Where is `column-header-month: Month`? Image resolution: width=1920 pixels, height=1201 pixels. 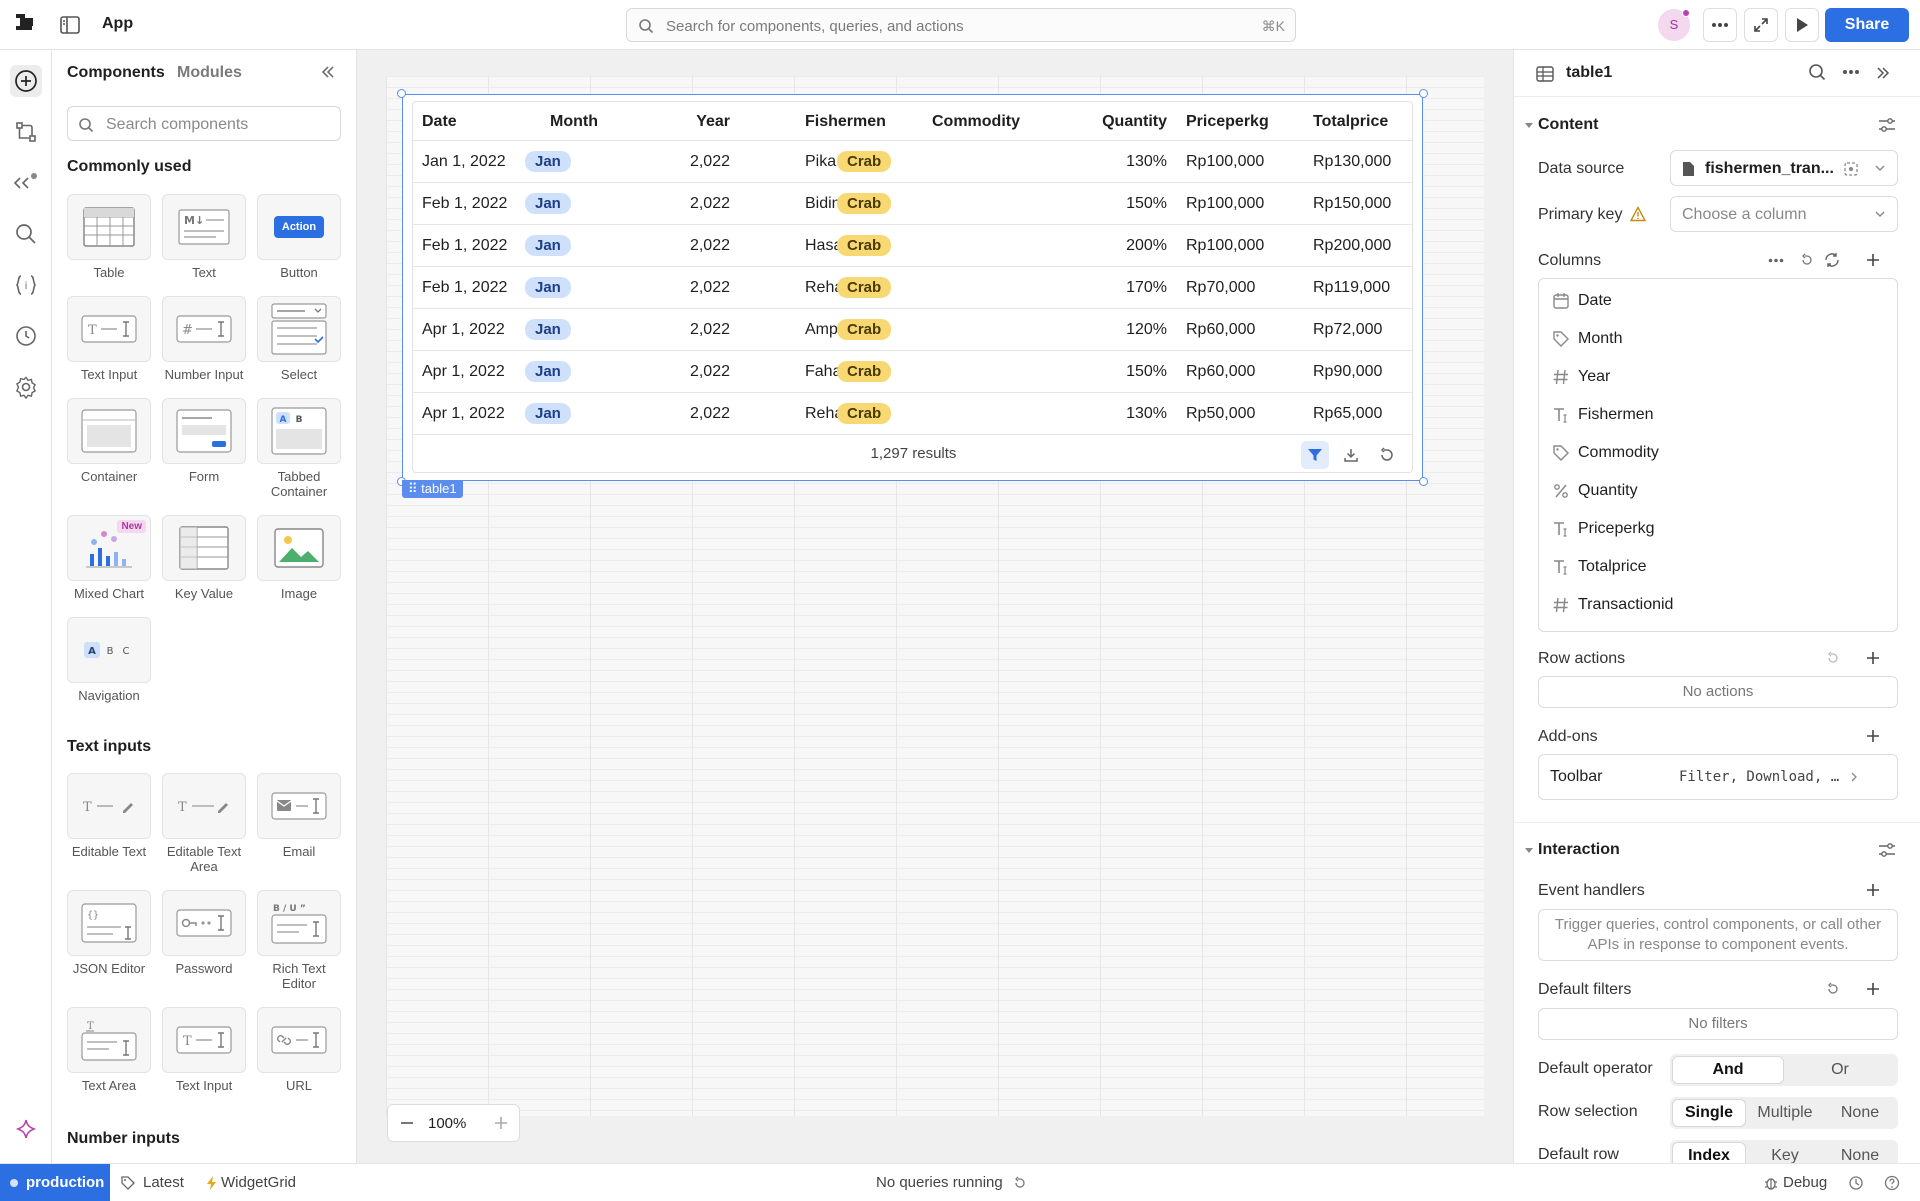 column-header-month: Month is located at coordinates (574, 122).